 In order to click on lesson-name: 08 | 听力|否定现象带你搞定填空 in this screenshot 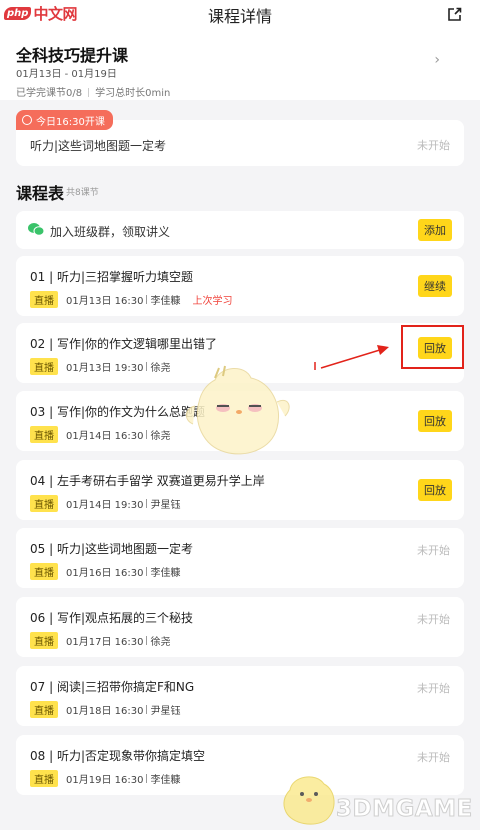, I will do `click(117, 756)`.